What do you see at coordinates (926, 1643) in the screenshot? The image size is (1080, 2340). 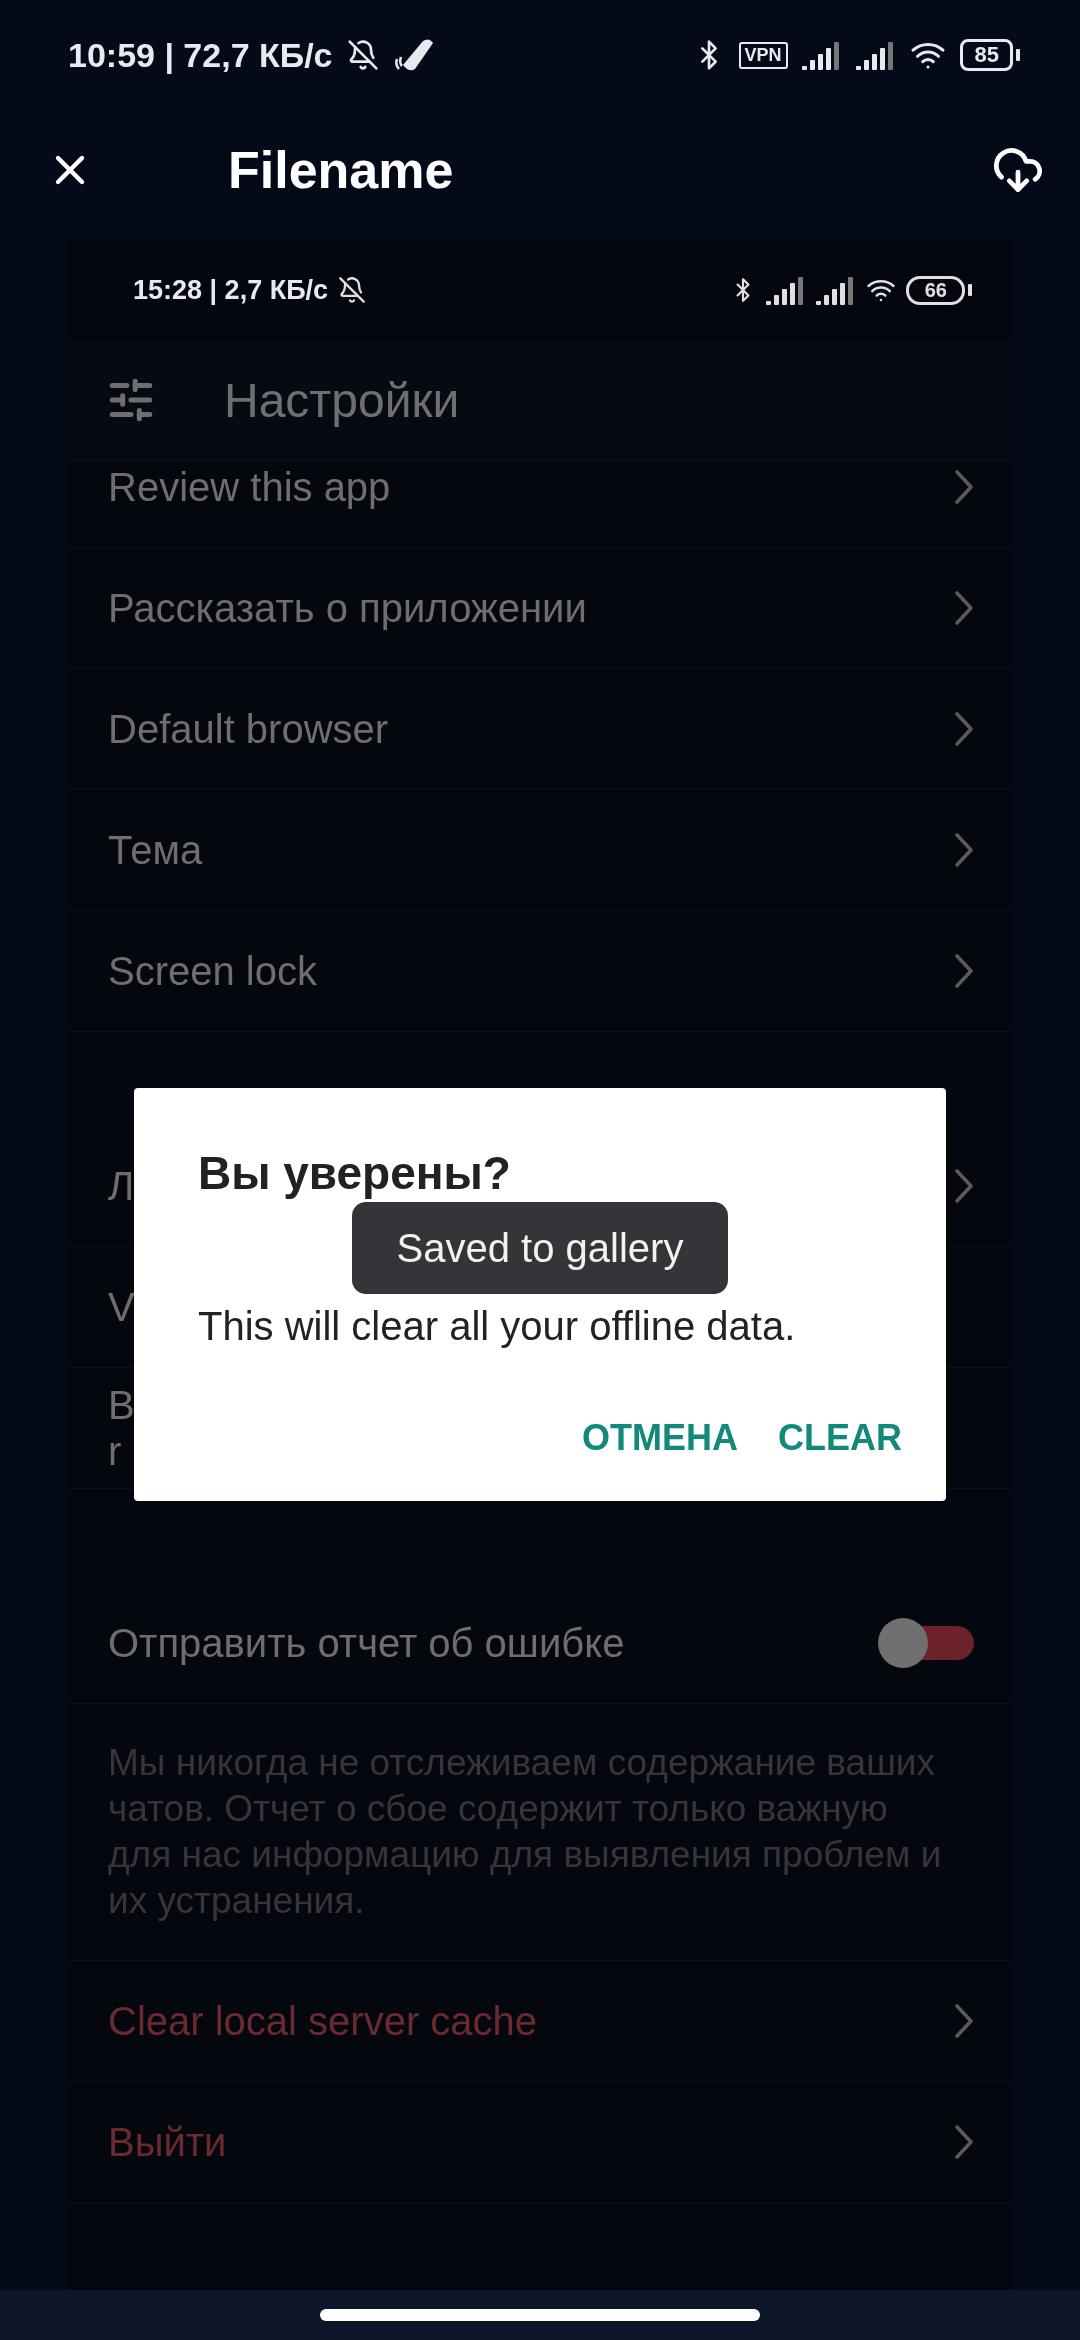 I see `toggle-switch` at bounding box center [926, 1643].